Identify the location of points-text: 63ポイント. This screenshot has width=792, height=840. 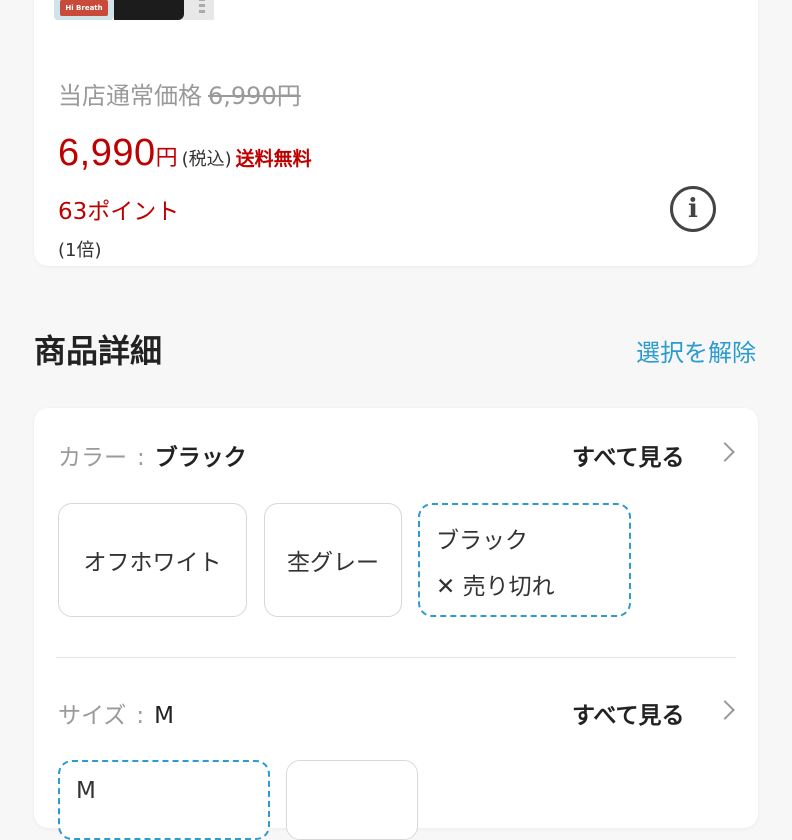
(119, 212).